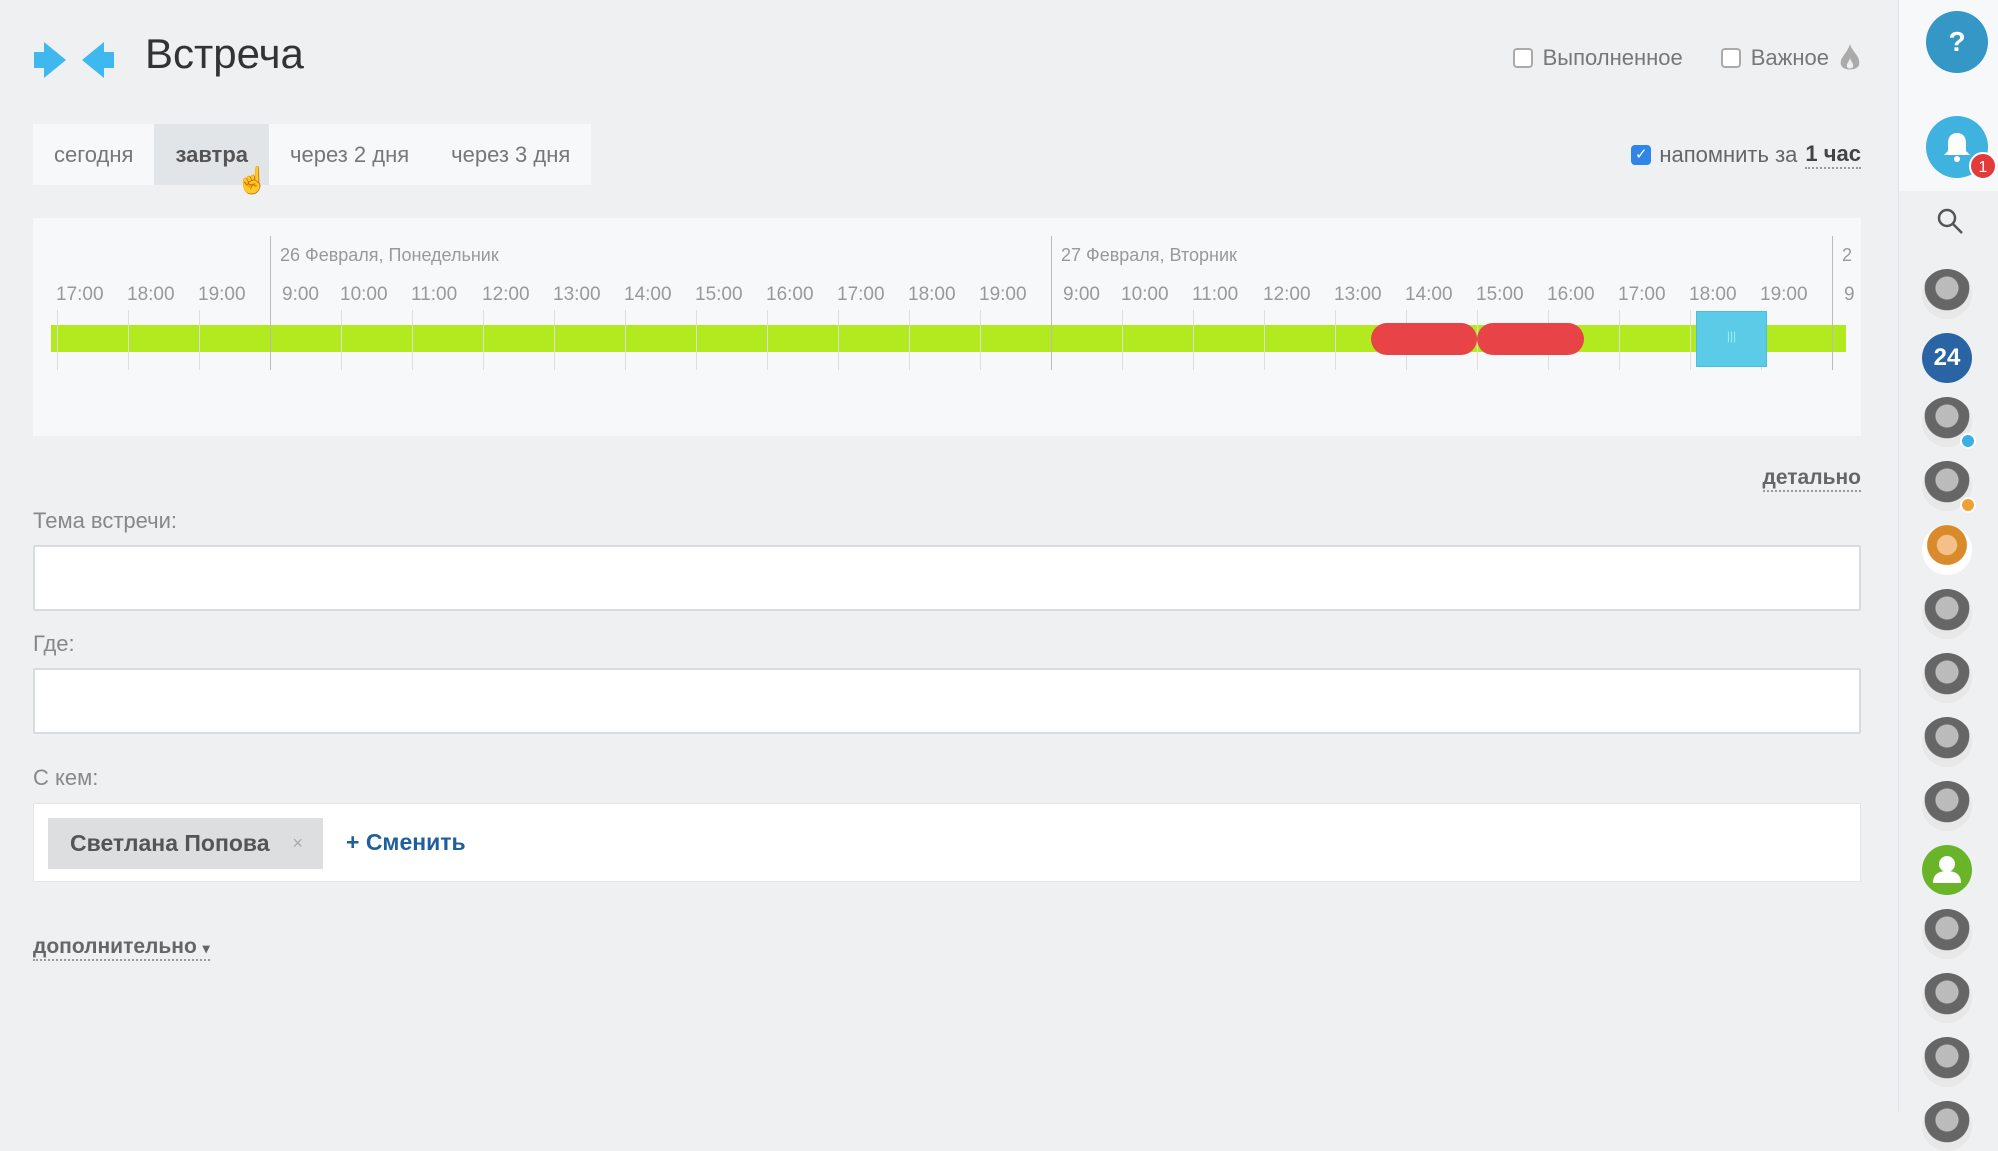 The height and width of the screenshot is (1151, 1998). Describe the element at coordinates (1731, 339) in the screenshot. I see `selected-slot-handle` at that location.